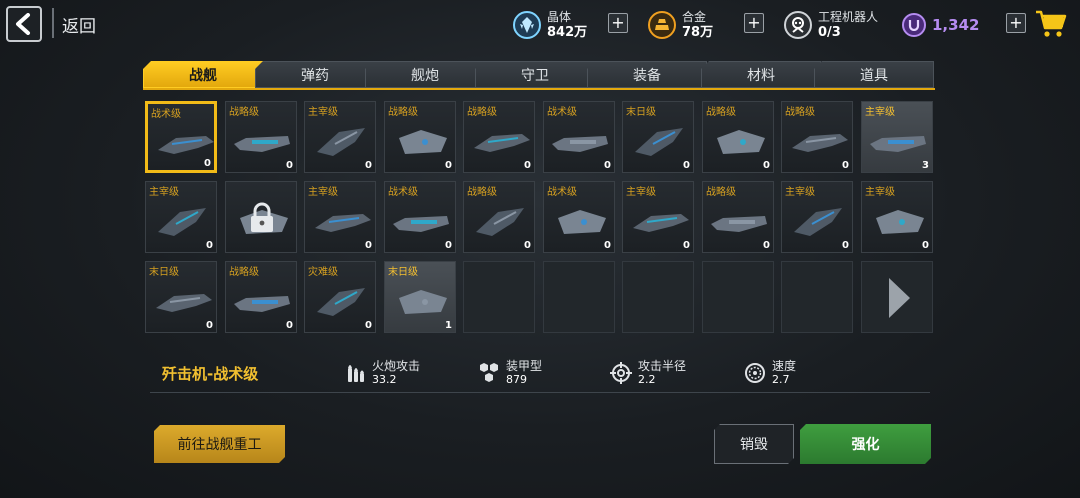  What do you see at coordinates (761, 74) in the screenshot?
I see `tab-materials: 材料` at bounding box center [761, 74].